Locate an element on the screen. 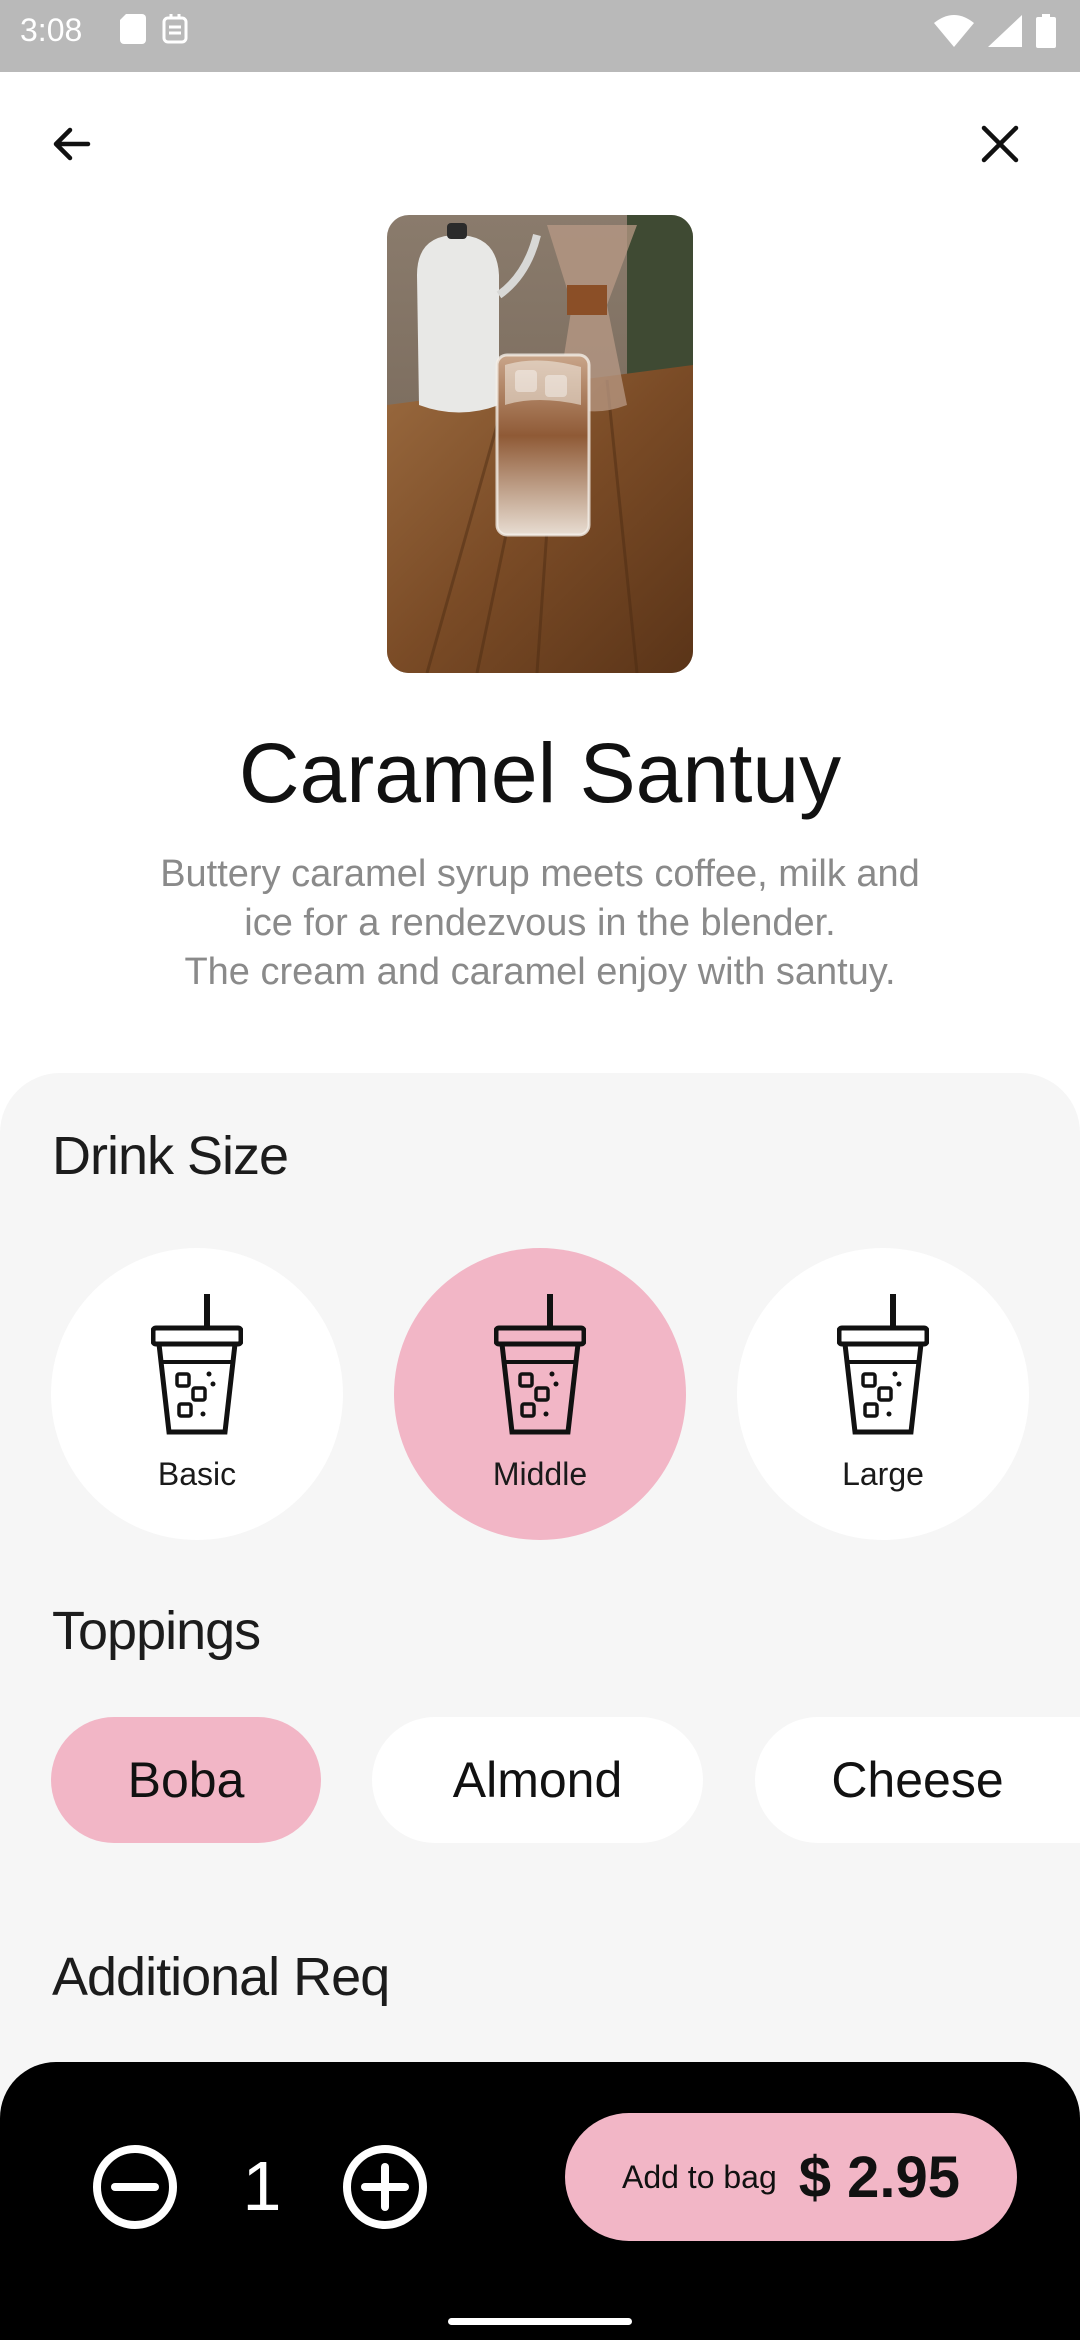 The height and width of the screenshot is (2340, 1080). minus-circle-icon is located at coordinates (135, 2187).